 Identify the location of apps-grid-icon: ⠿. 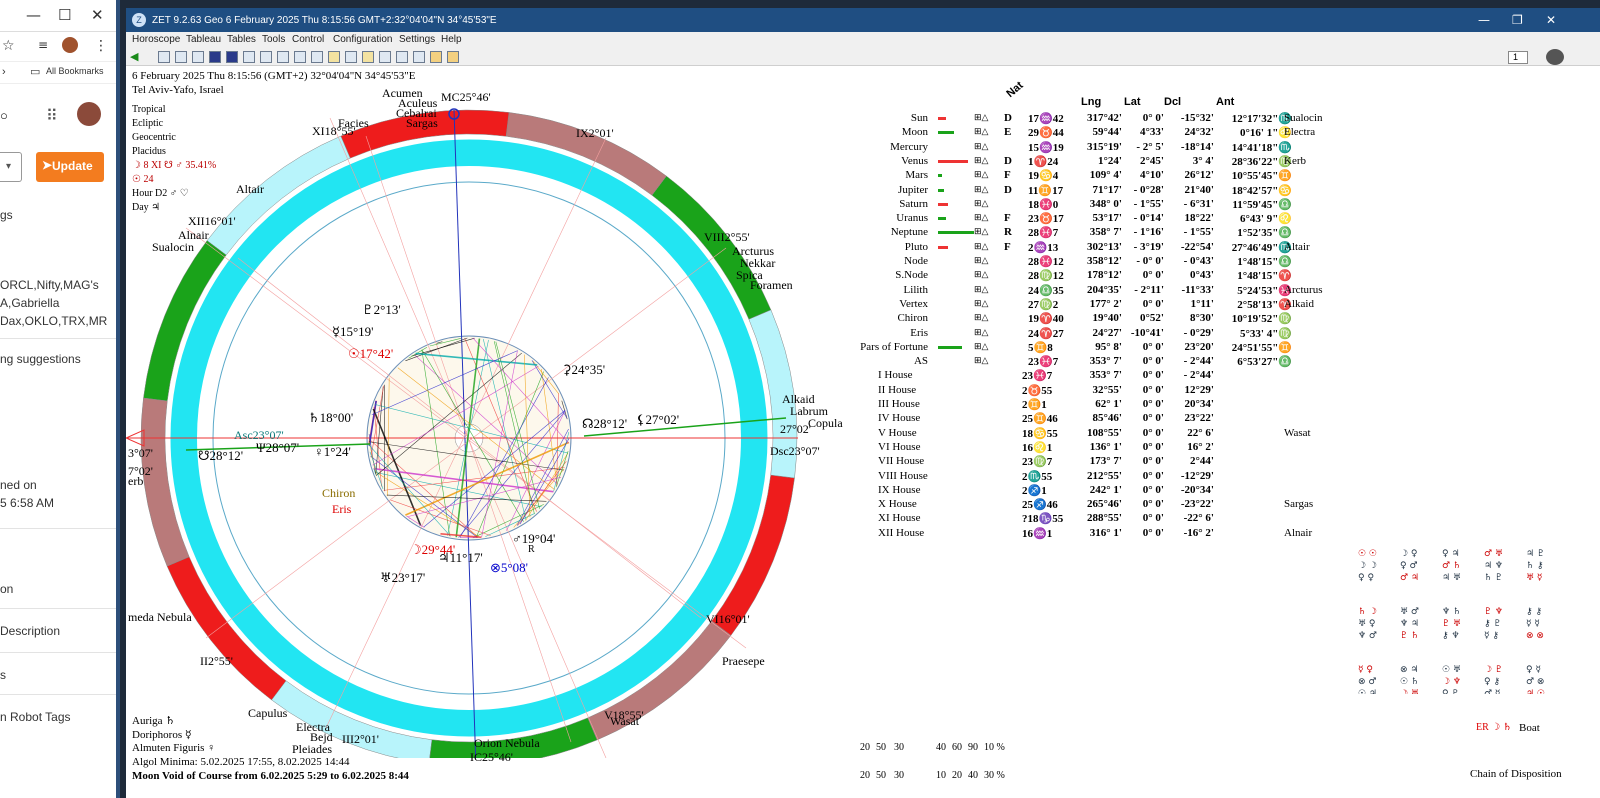
(52, 116).